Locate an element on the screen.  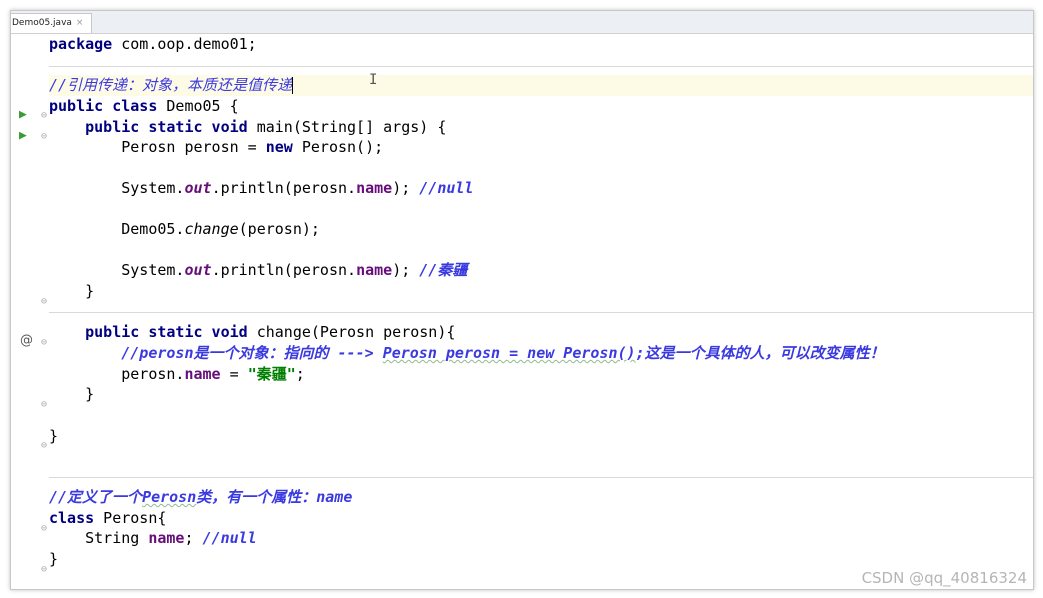
class-separator is located at coordinates (541, 477).